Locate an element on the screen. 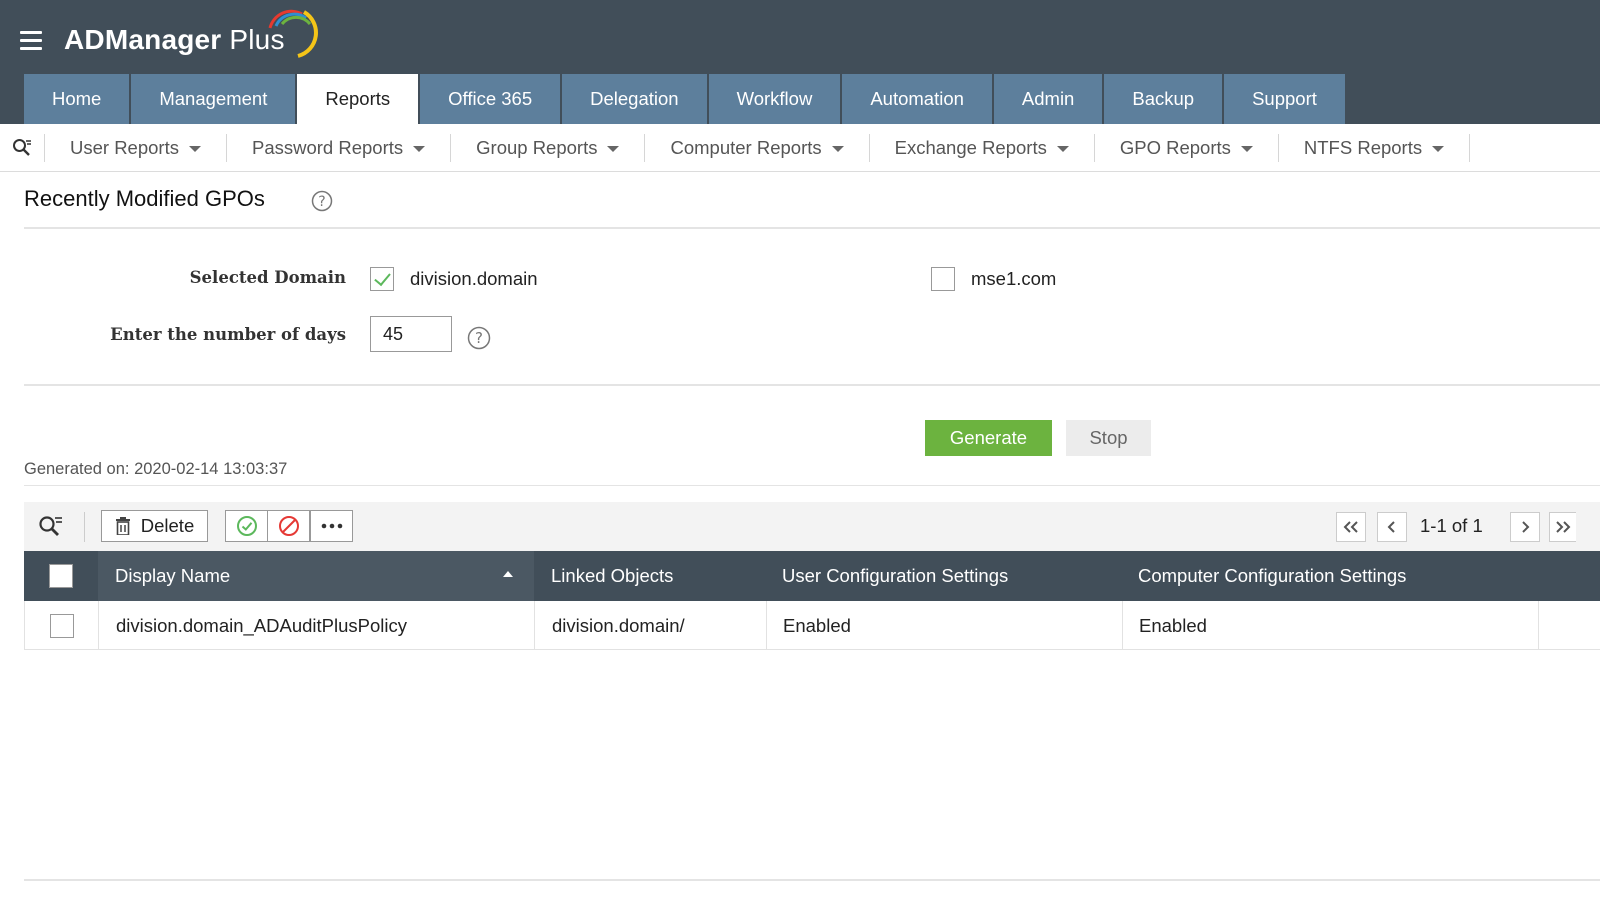 Image resolution: width=1600 pixels, height=900 pixels. delete-button: Delete is located at coordinates (154, 526).